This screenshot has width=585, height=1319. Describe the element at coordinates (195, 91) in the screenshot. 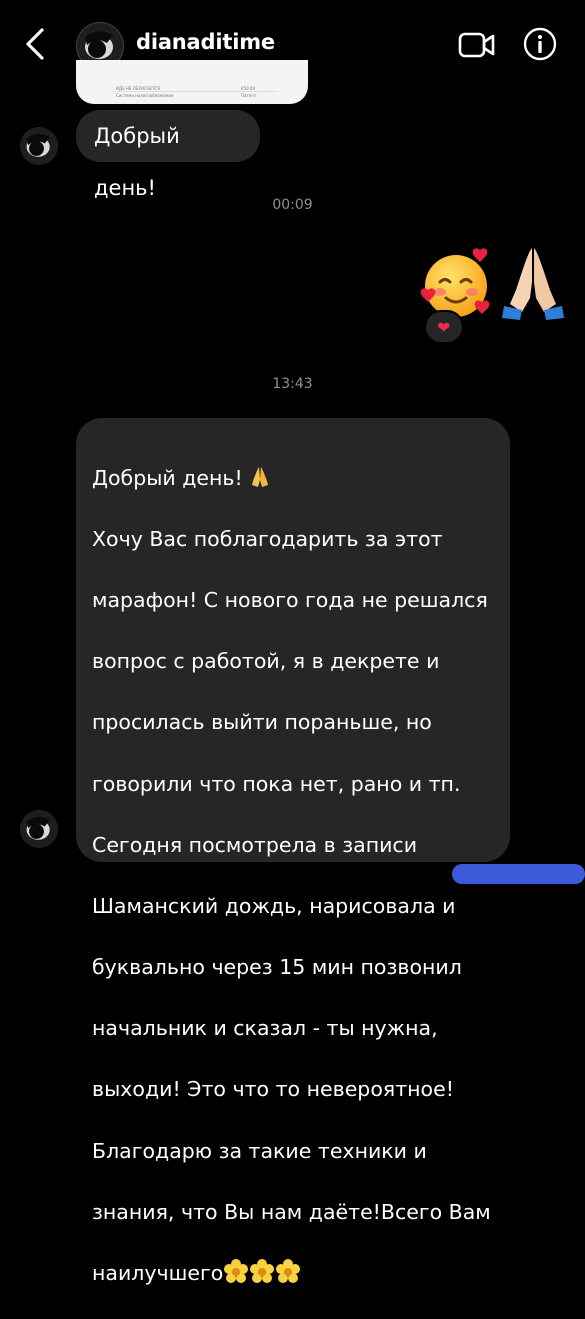

I see `attachment-divider` at that location.